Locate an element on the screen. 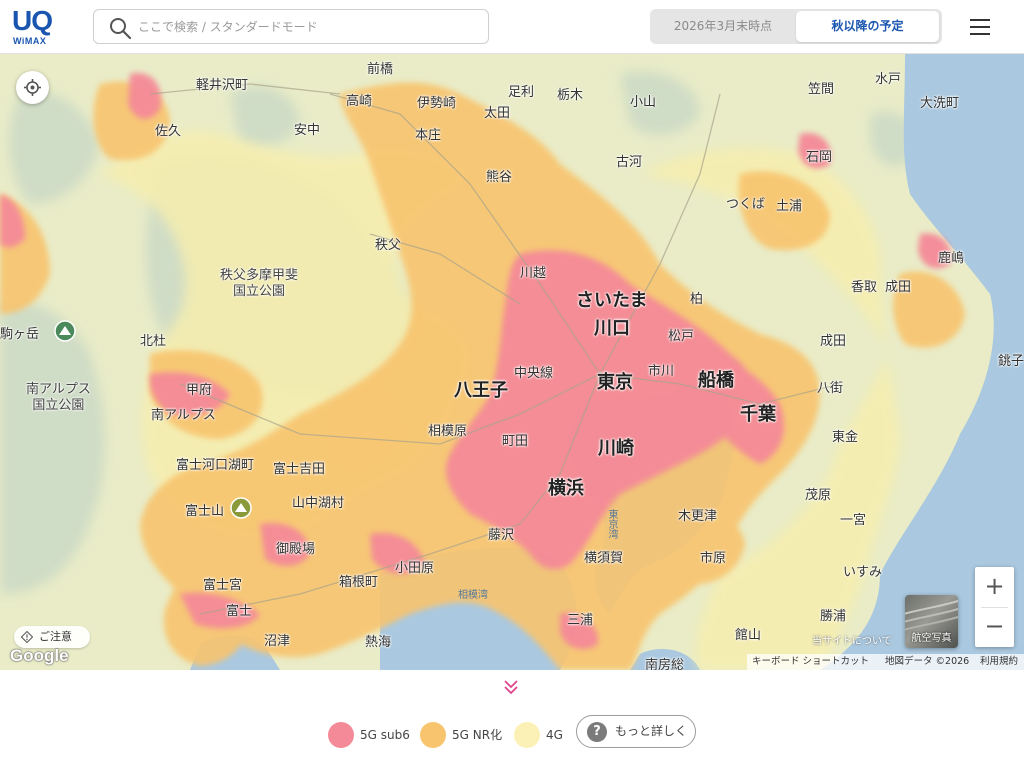 This screenshot has width=1024, height=760. map-label-ichihara: 市原 is located at coordinates (713, 558).